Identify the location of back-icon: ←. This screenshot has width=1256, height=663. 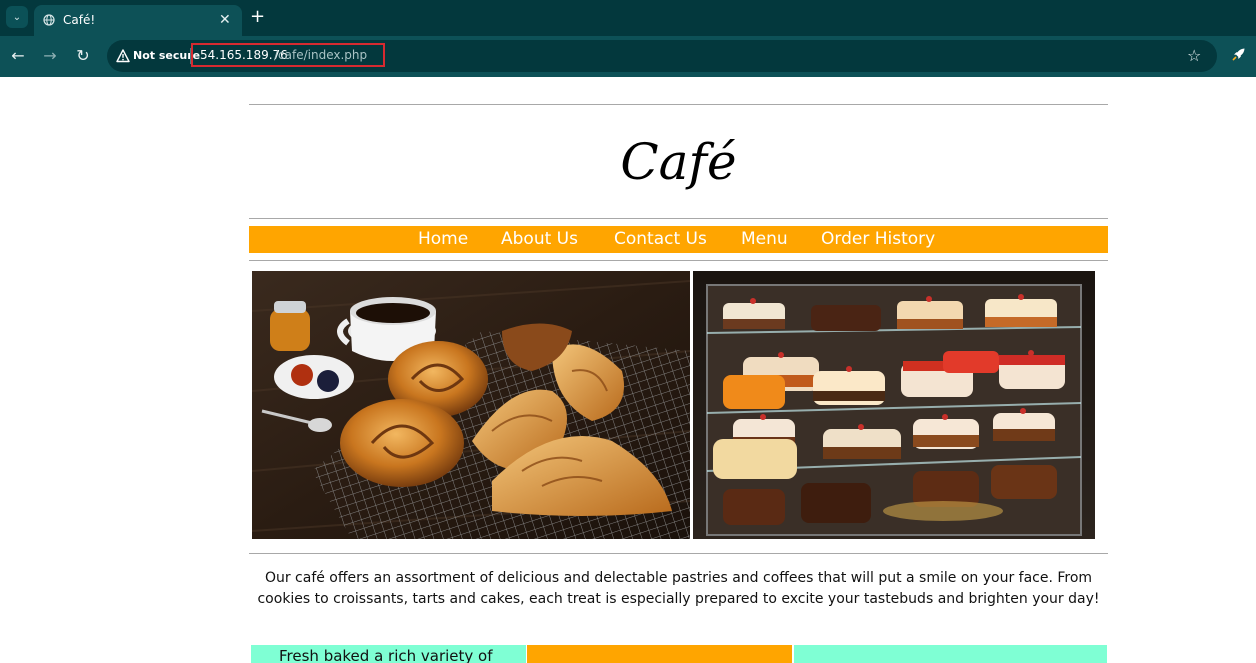
(18, 56).